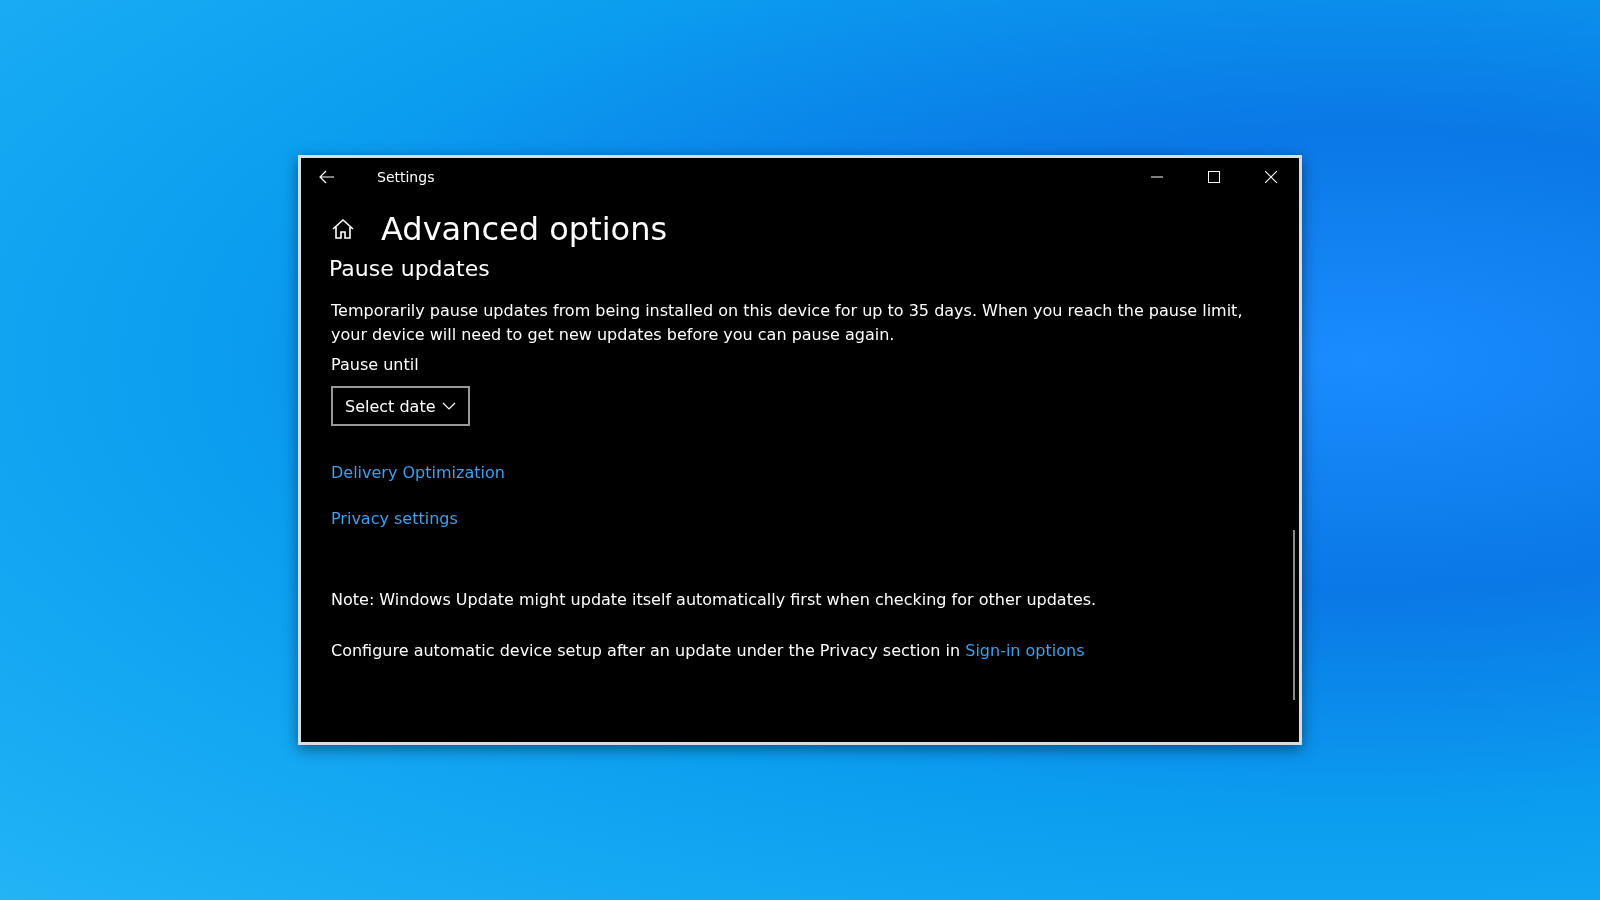  What do you see at coordinates (1270, 177) in the screenshot?
I see `close-icon` at bounding box center [1270, 177].